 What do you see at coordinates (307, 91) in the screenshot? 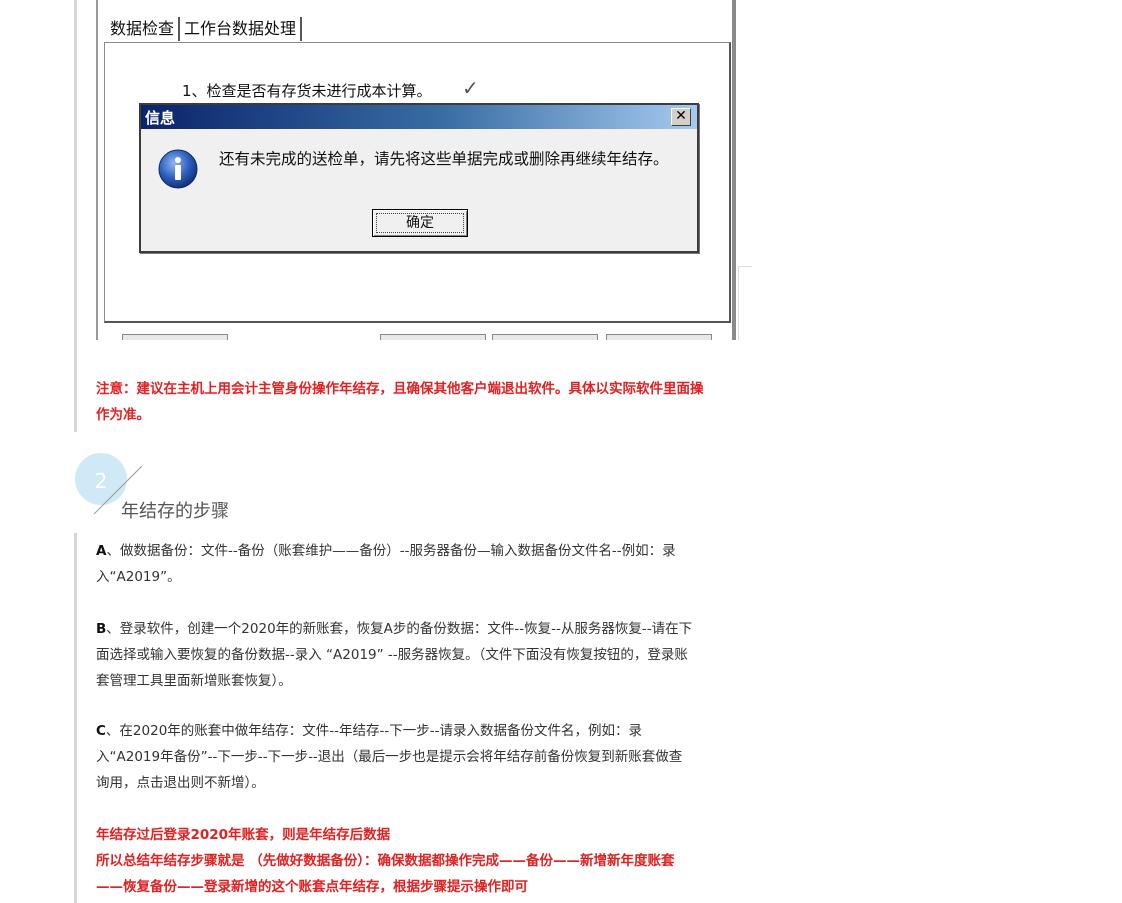
I see `check-item-text: 1、检查是否有存货未进行成本计算。` at bounding box center [307, 91].